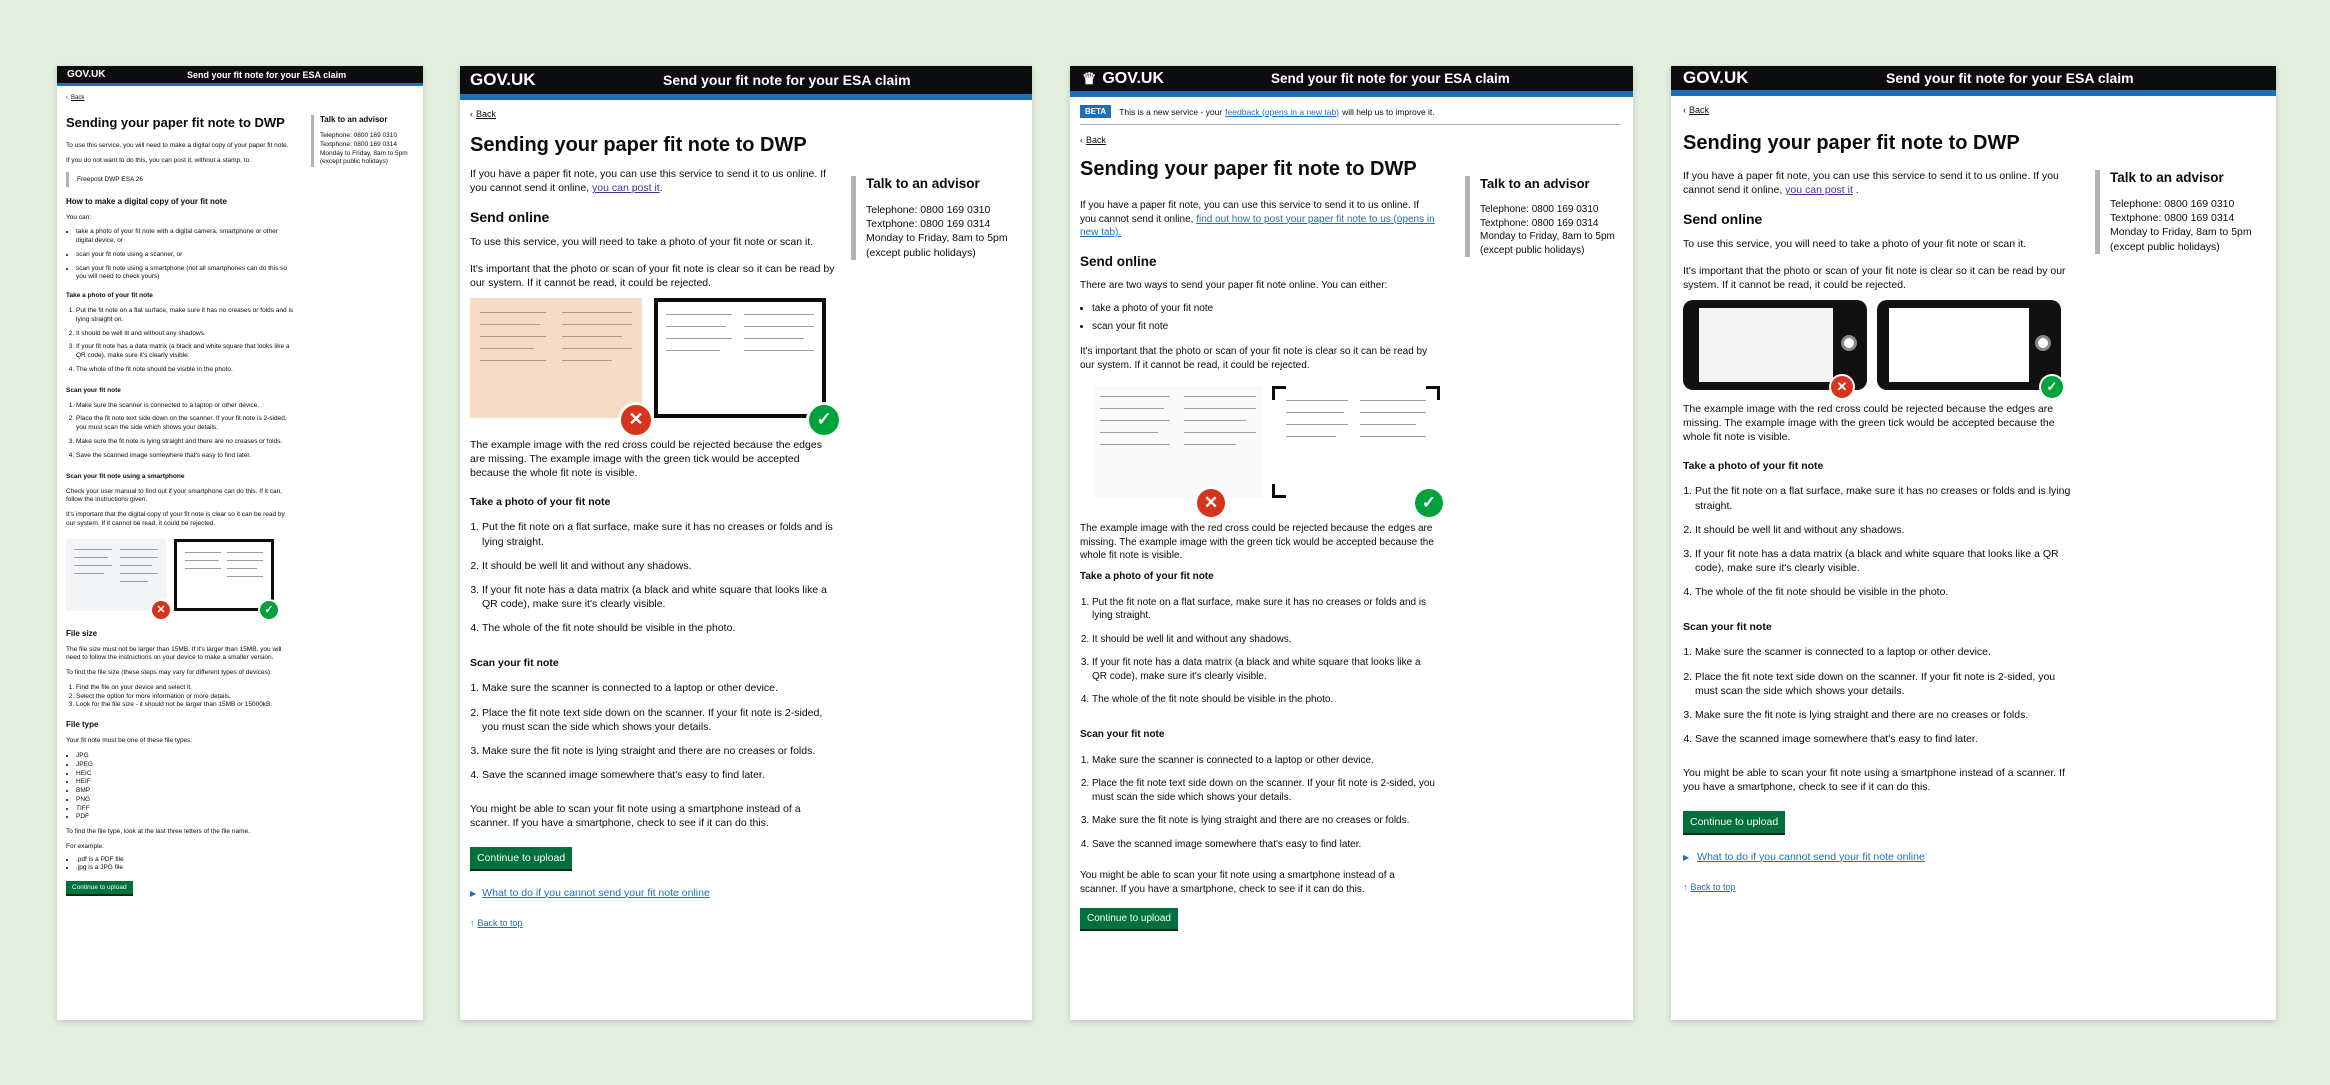 The height and width of the screenshot is (1085, 2330). Describe the element at coordinates (79, 217) in the screenshot. I see `you-can-text: You can:` at that location.